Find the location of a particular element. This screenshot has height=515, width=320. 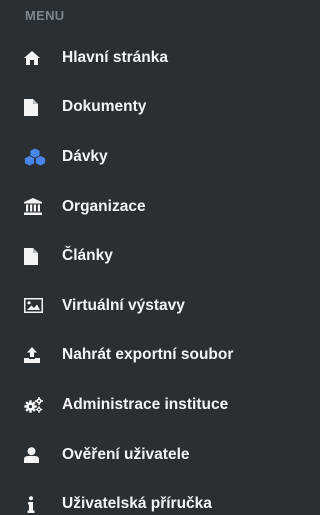

home-icon is located at coordinates (36, 58).